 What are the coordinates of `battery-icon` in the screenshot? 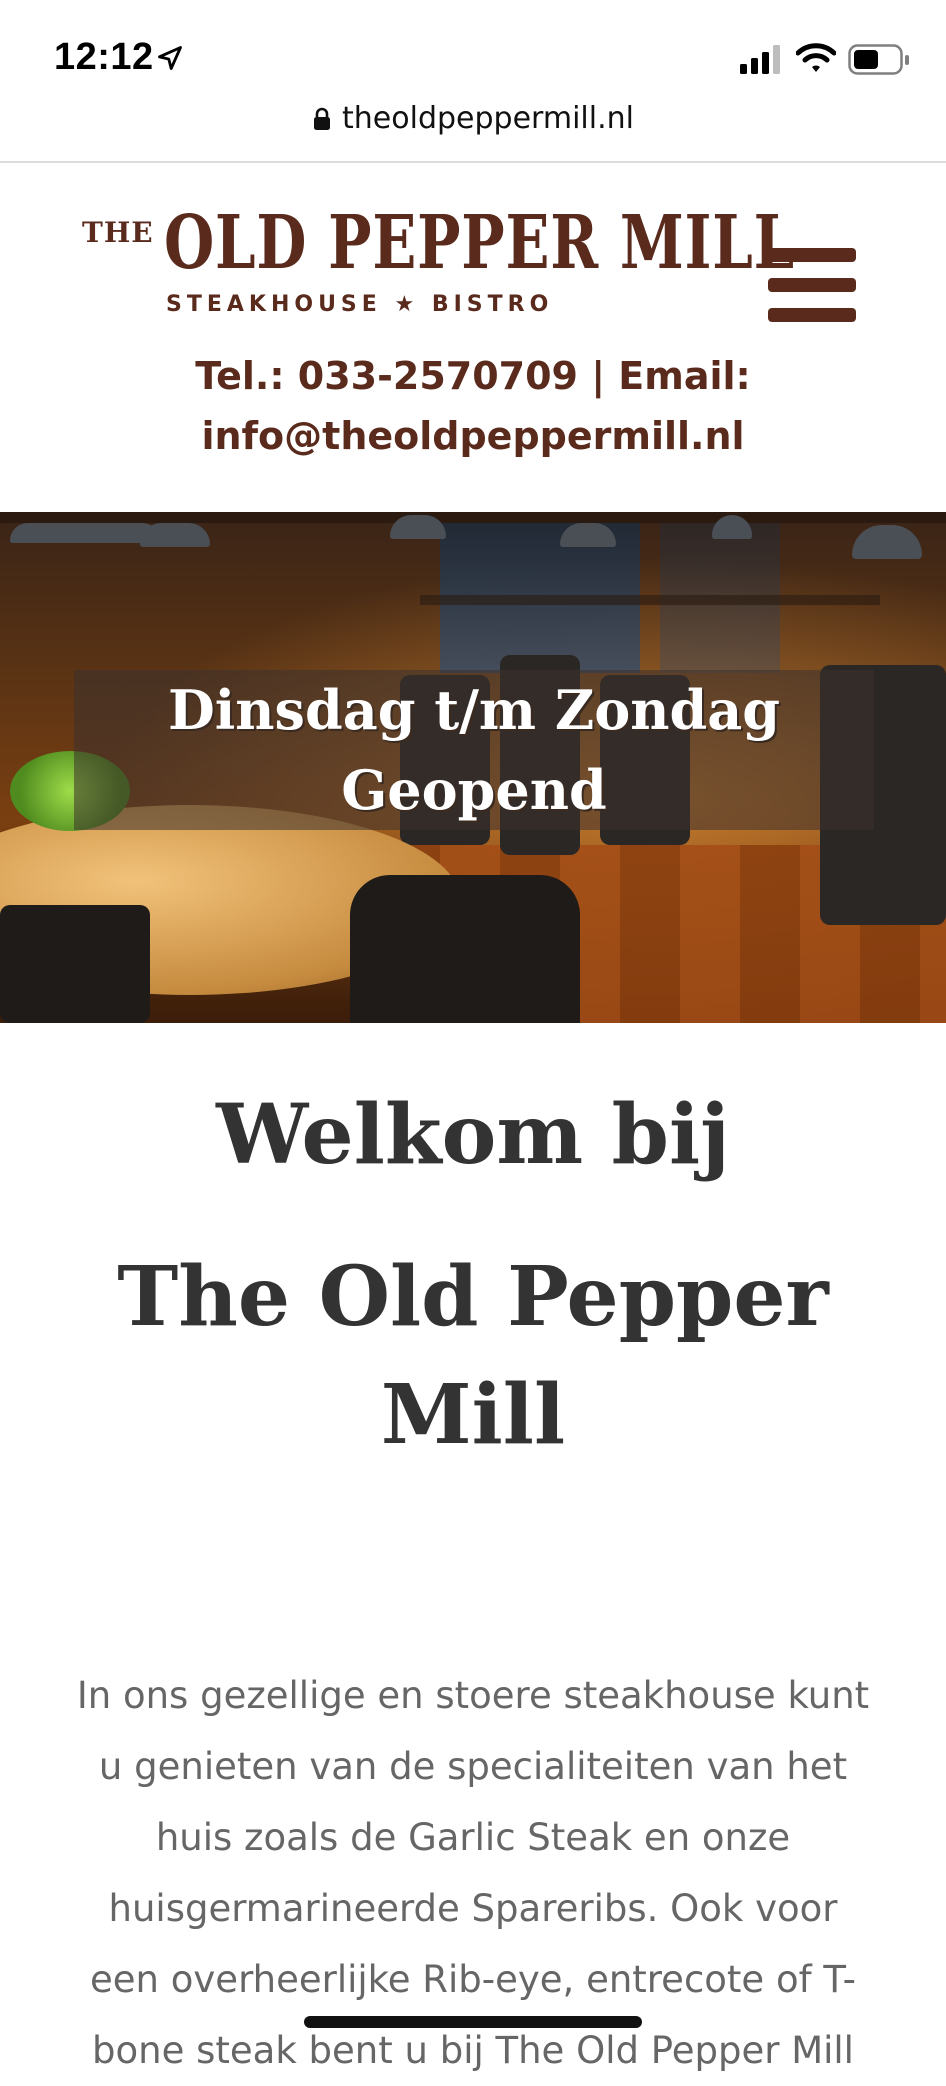 It's located at (878, 59).